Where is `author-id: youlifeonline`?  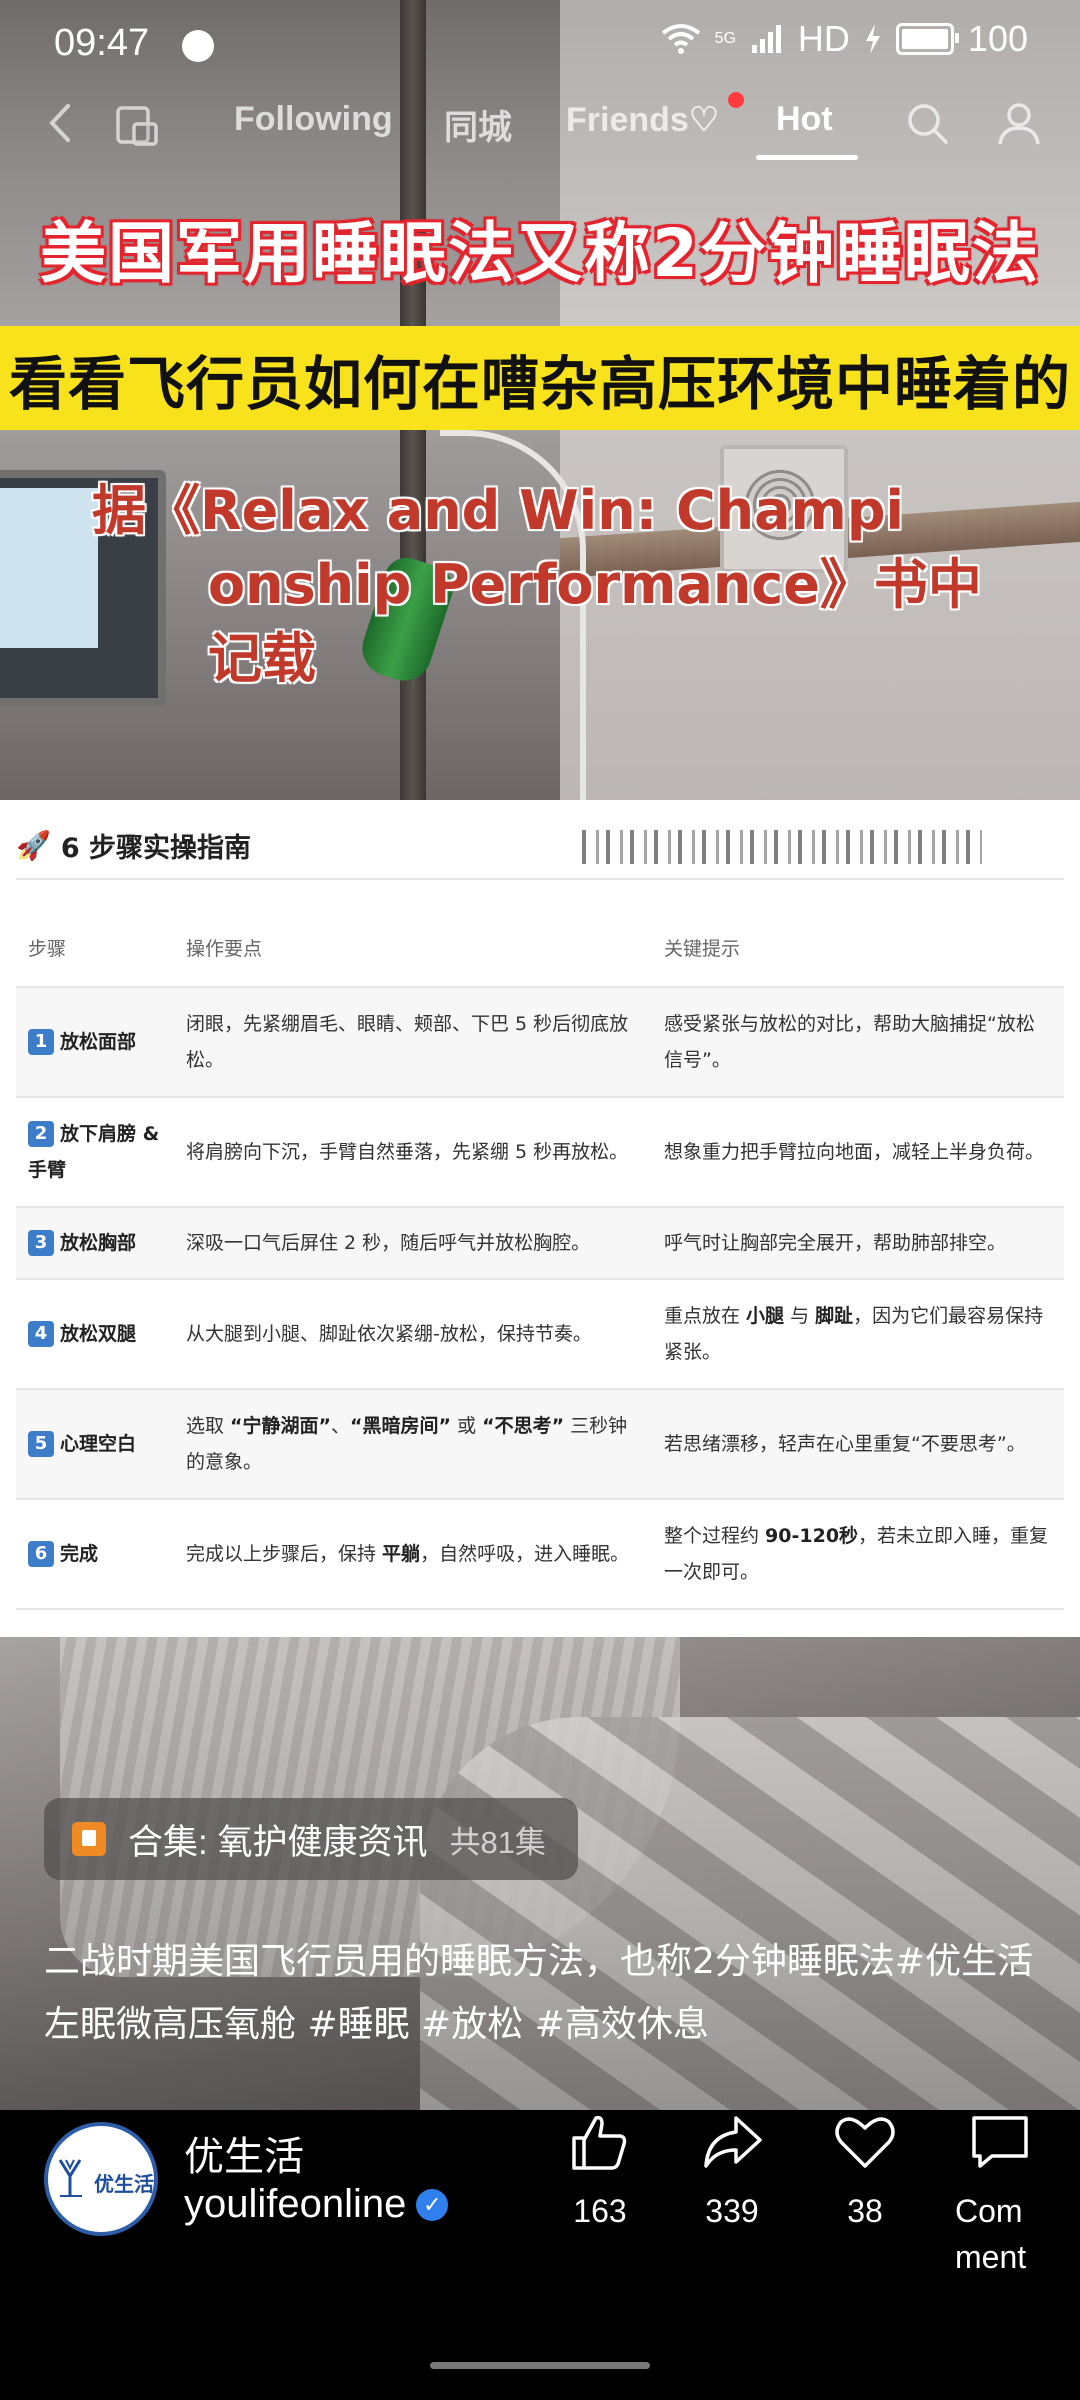 author-id: youlifeonline is located at coordinates (295, 2204).